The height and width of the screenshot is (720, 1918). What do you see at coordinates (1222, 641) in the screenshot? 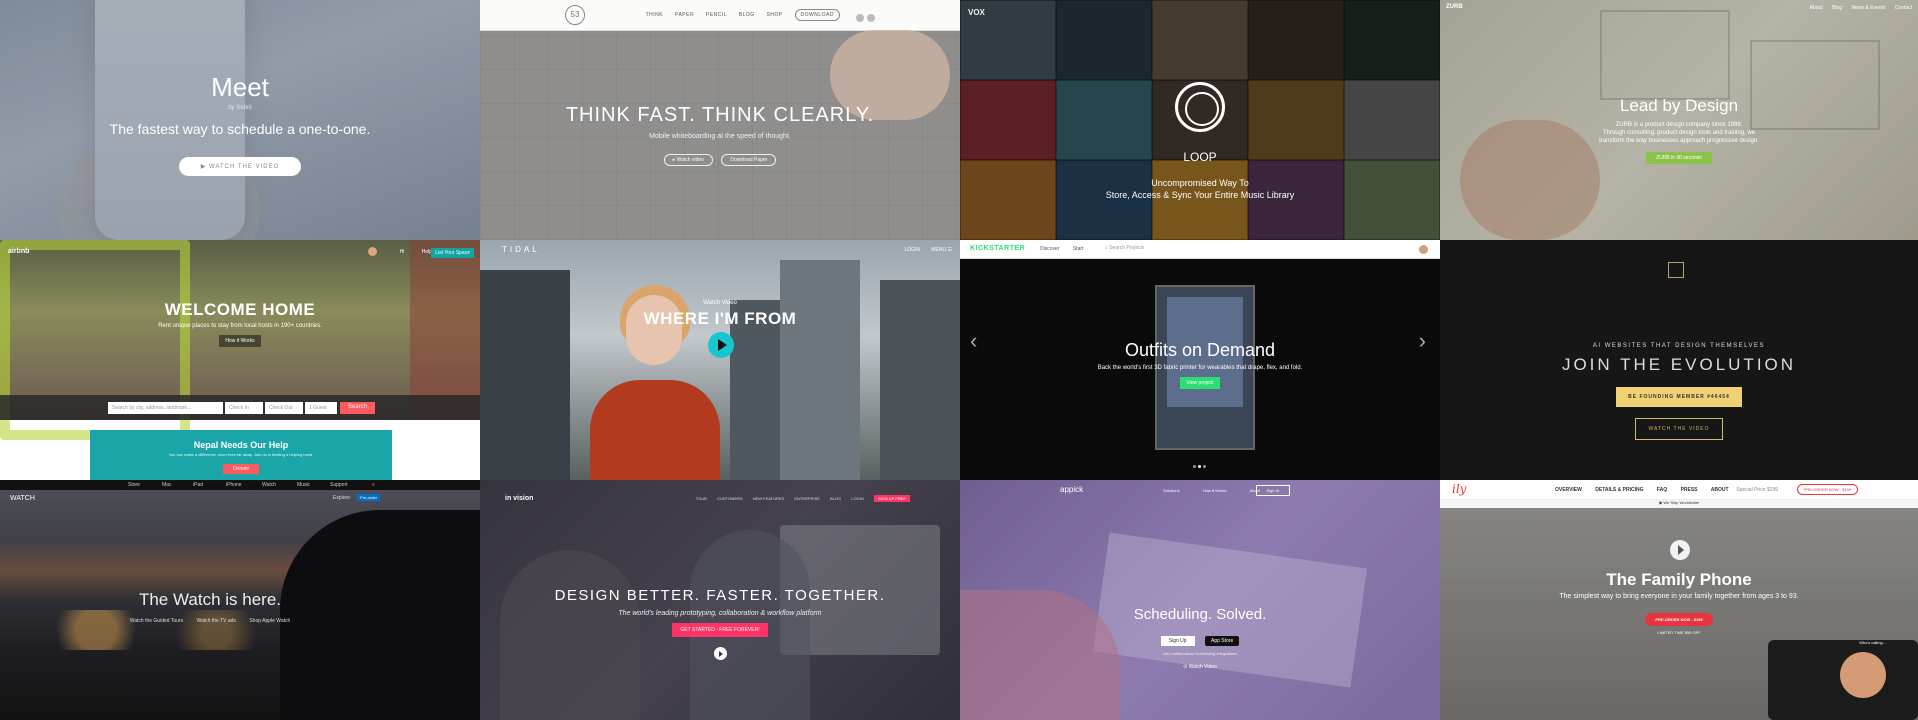
I see `app-store-button: App Store` at bounding box center [1222, 641].